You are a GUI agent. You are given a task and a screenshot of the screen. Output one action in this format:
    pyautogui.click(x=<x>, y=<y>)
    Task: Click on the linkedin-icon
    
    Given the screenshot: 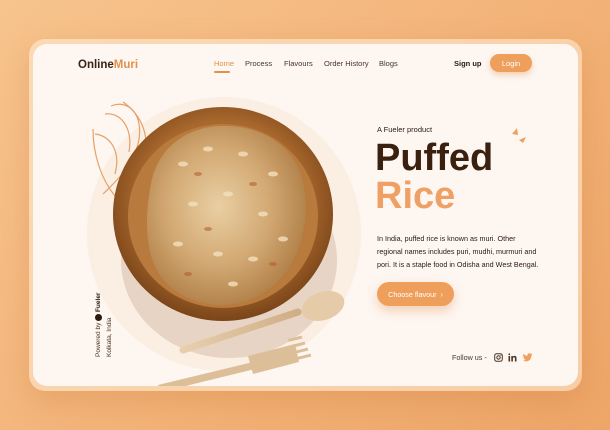 What is the action you would take?
    pyautogui.click(x=512, y=357)
    